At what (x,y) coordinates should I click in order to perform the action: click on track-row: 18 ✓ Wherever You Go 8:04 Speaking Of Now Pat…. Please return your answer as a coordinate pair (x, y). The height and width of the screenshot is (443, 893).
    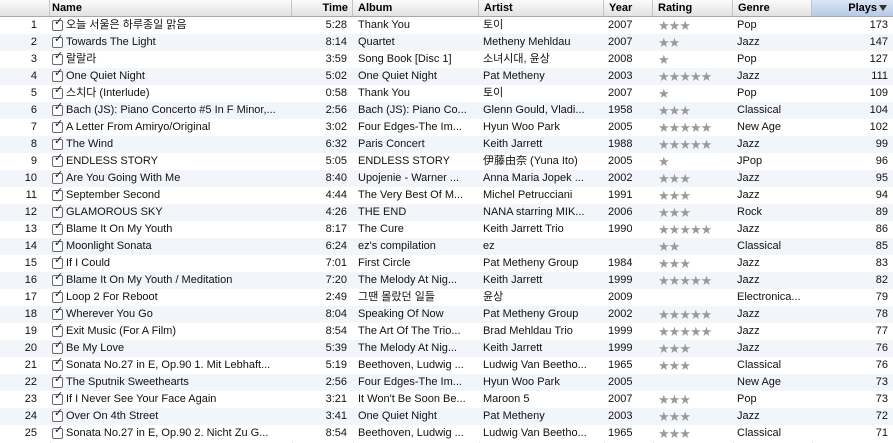
    Looking at the image, I should click on (446, 314).